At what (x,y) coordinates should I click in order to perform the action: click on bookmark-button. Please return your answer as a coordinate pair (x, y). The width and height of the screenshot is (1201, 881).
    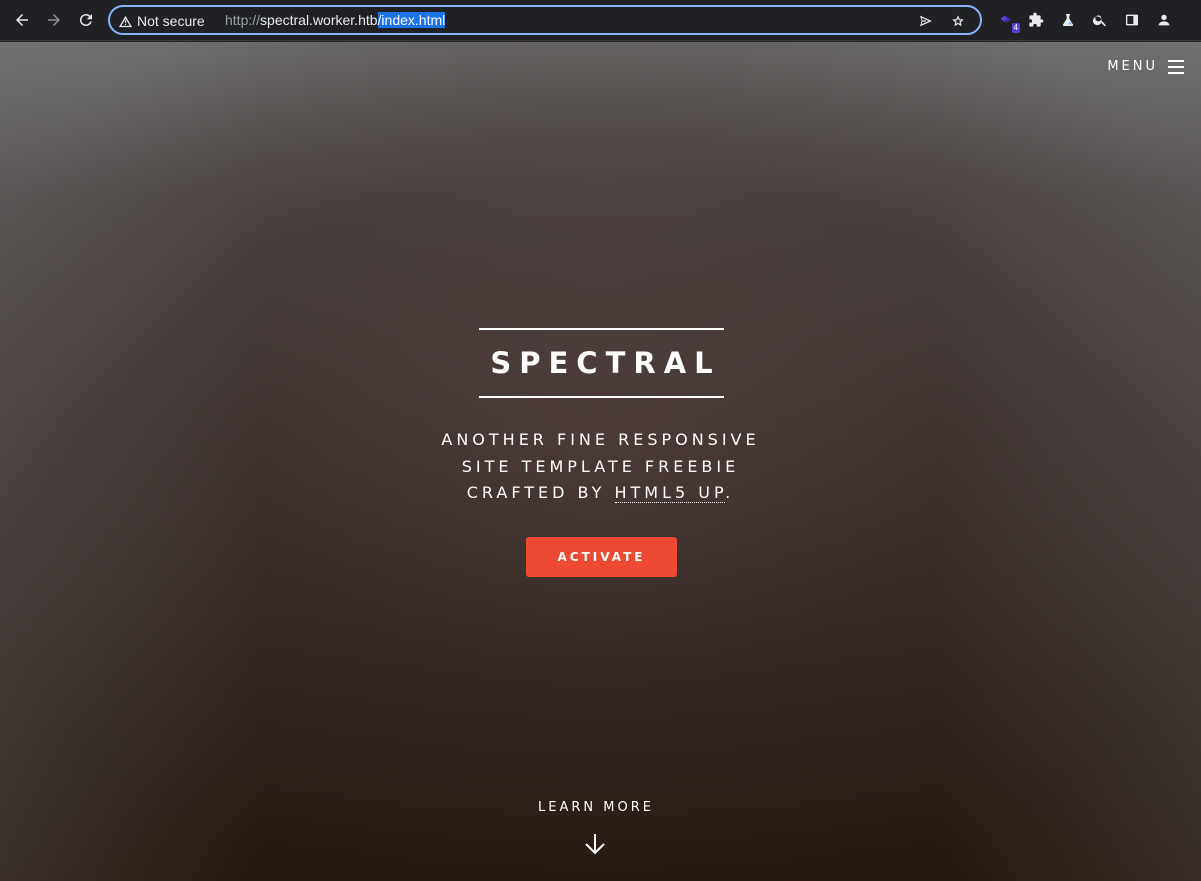
    Looking at the image, I should click on (958, 21).